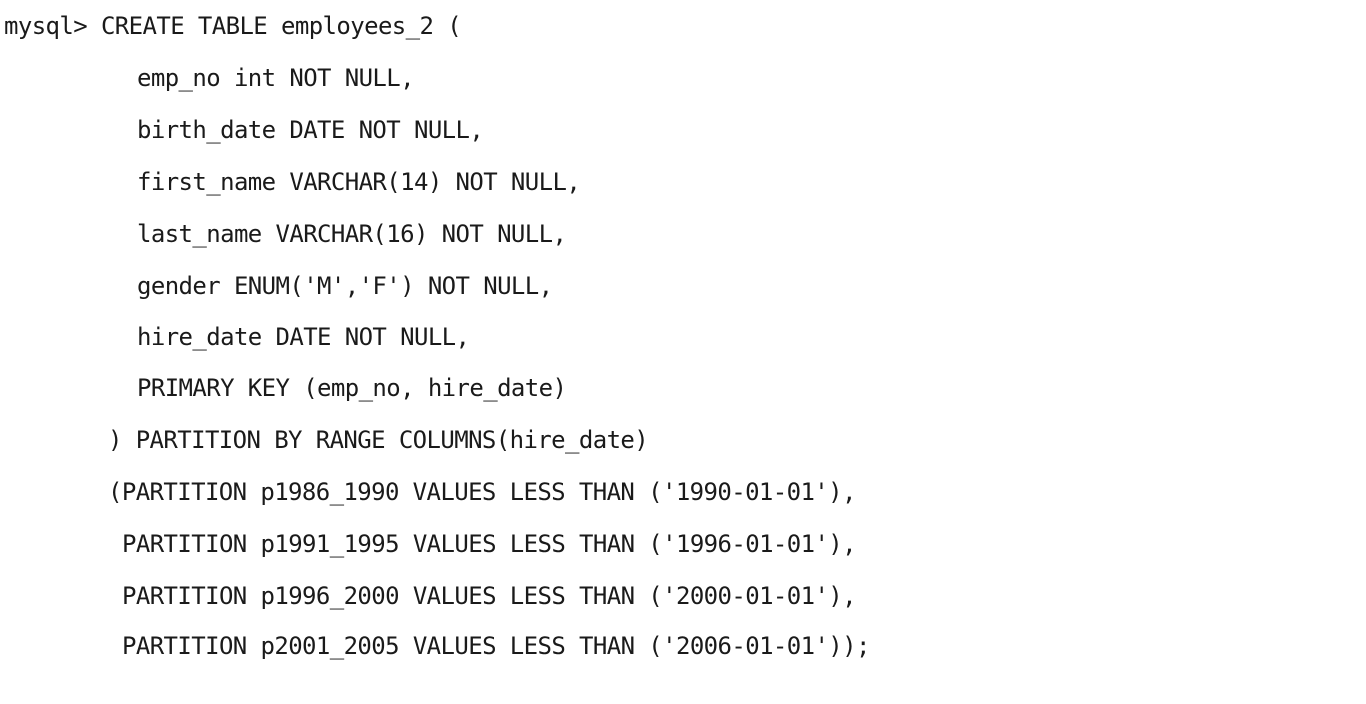 The image size is (1366, 704). What do you see at coordinates (46, 26) in the screenshot?
I see `mysql-prompt: mysql>` at bounding box center [46, 26].